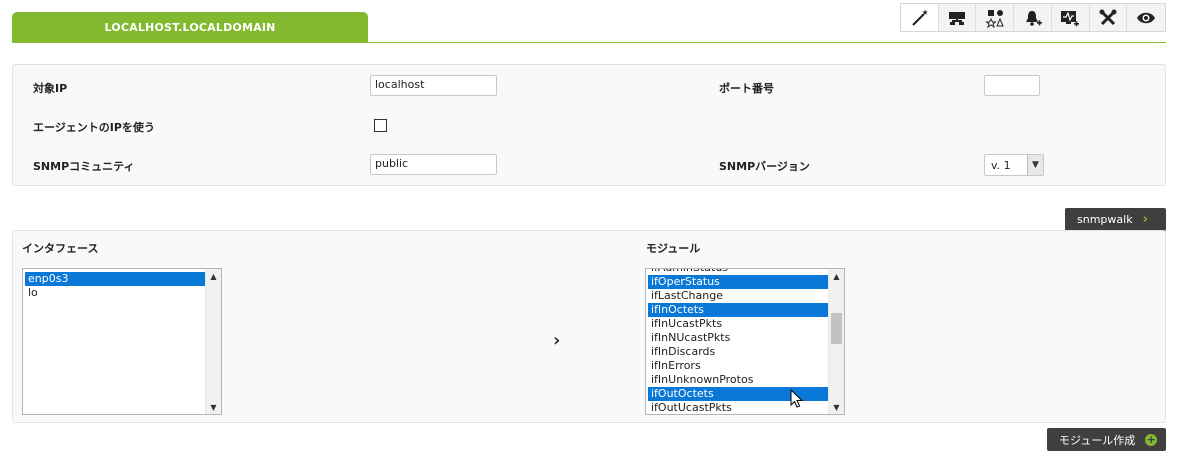 This screenshot has height=462, width=1177. Describe the element at coordinates (797, 398) in the screenshot. I see `mouse-cursor-icon` at that location.